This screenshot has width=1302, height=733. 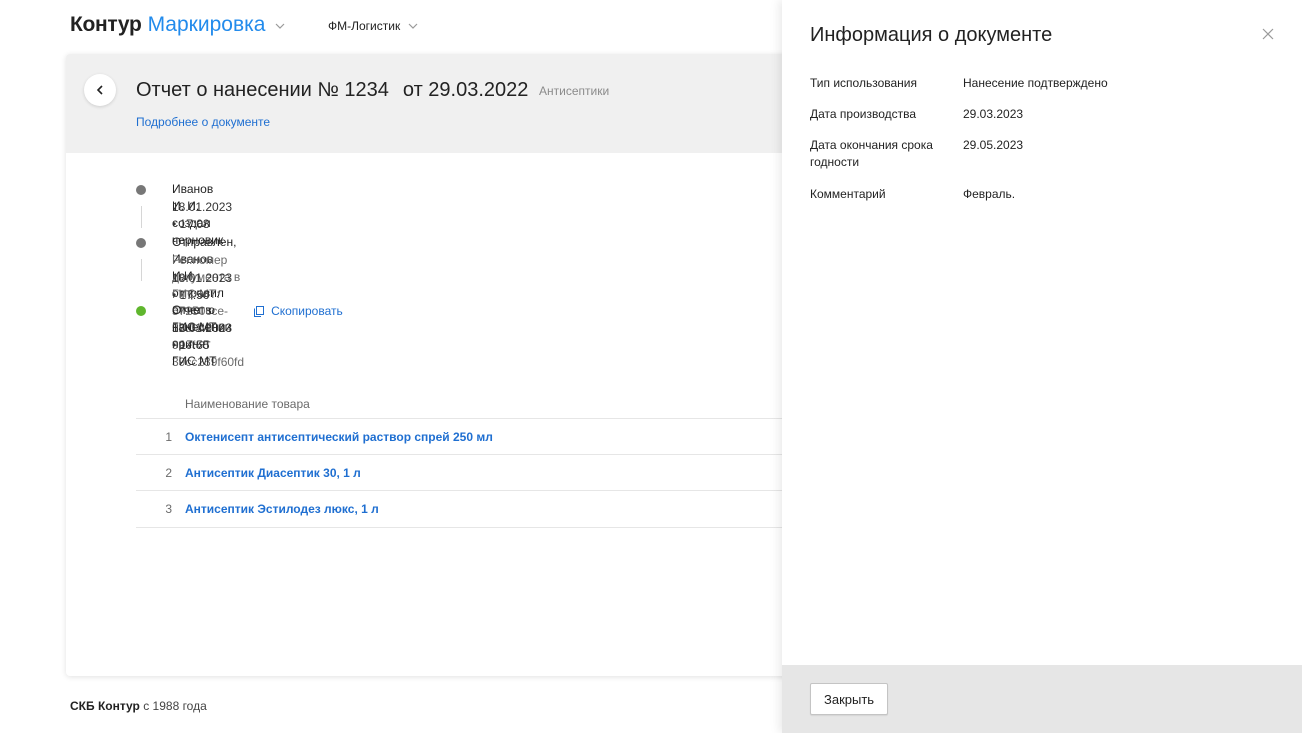 I want to click on row-number: 3, so click(x=168, y=509).